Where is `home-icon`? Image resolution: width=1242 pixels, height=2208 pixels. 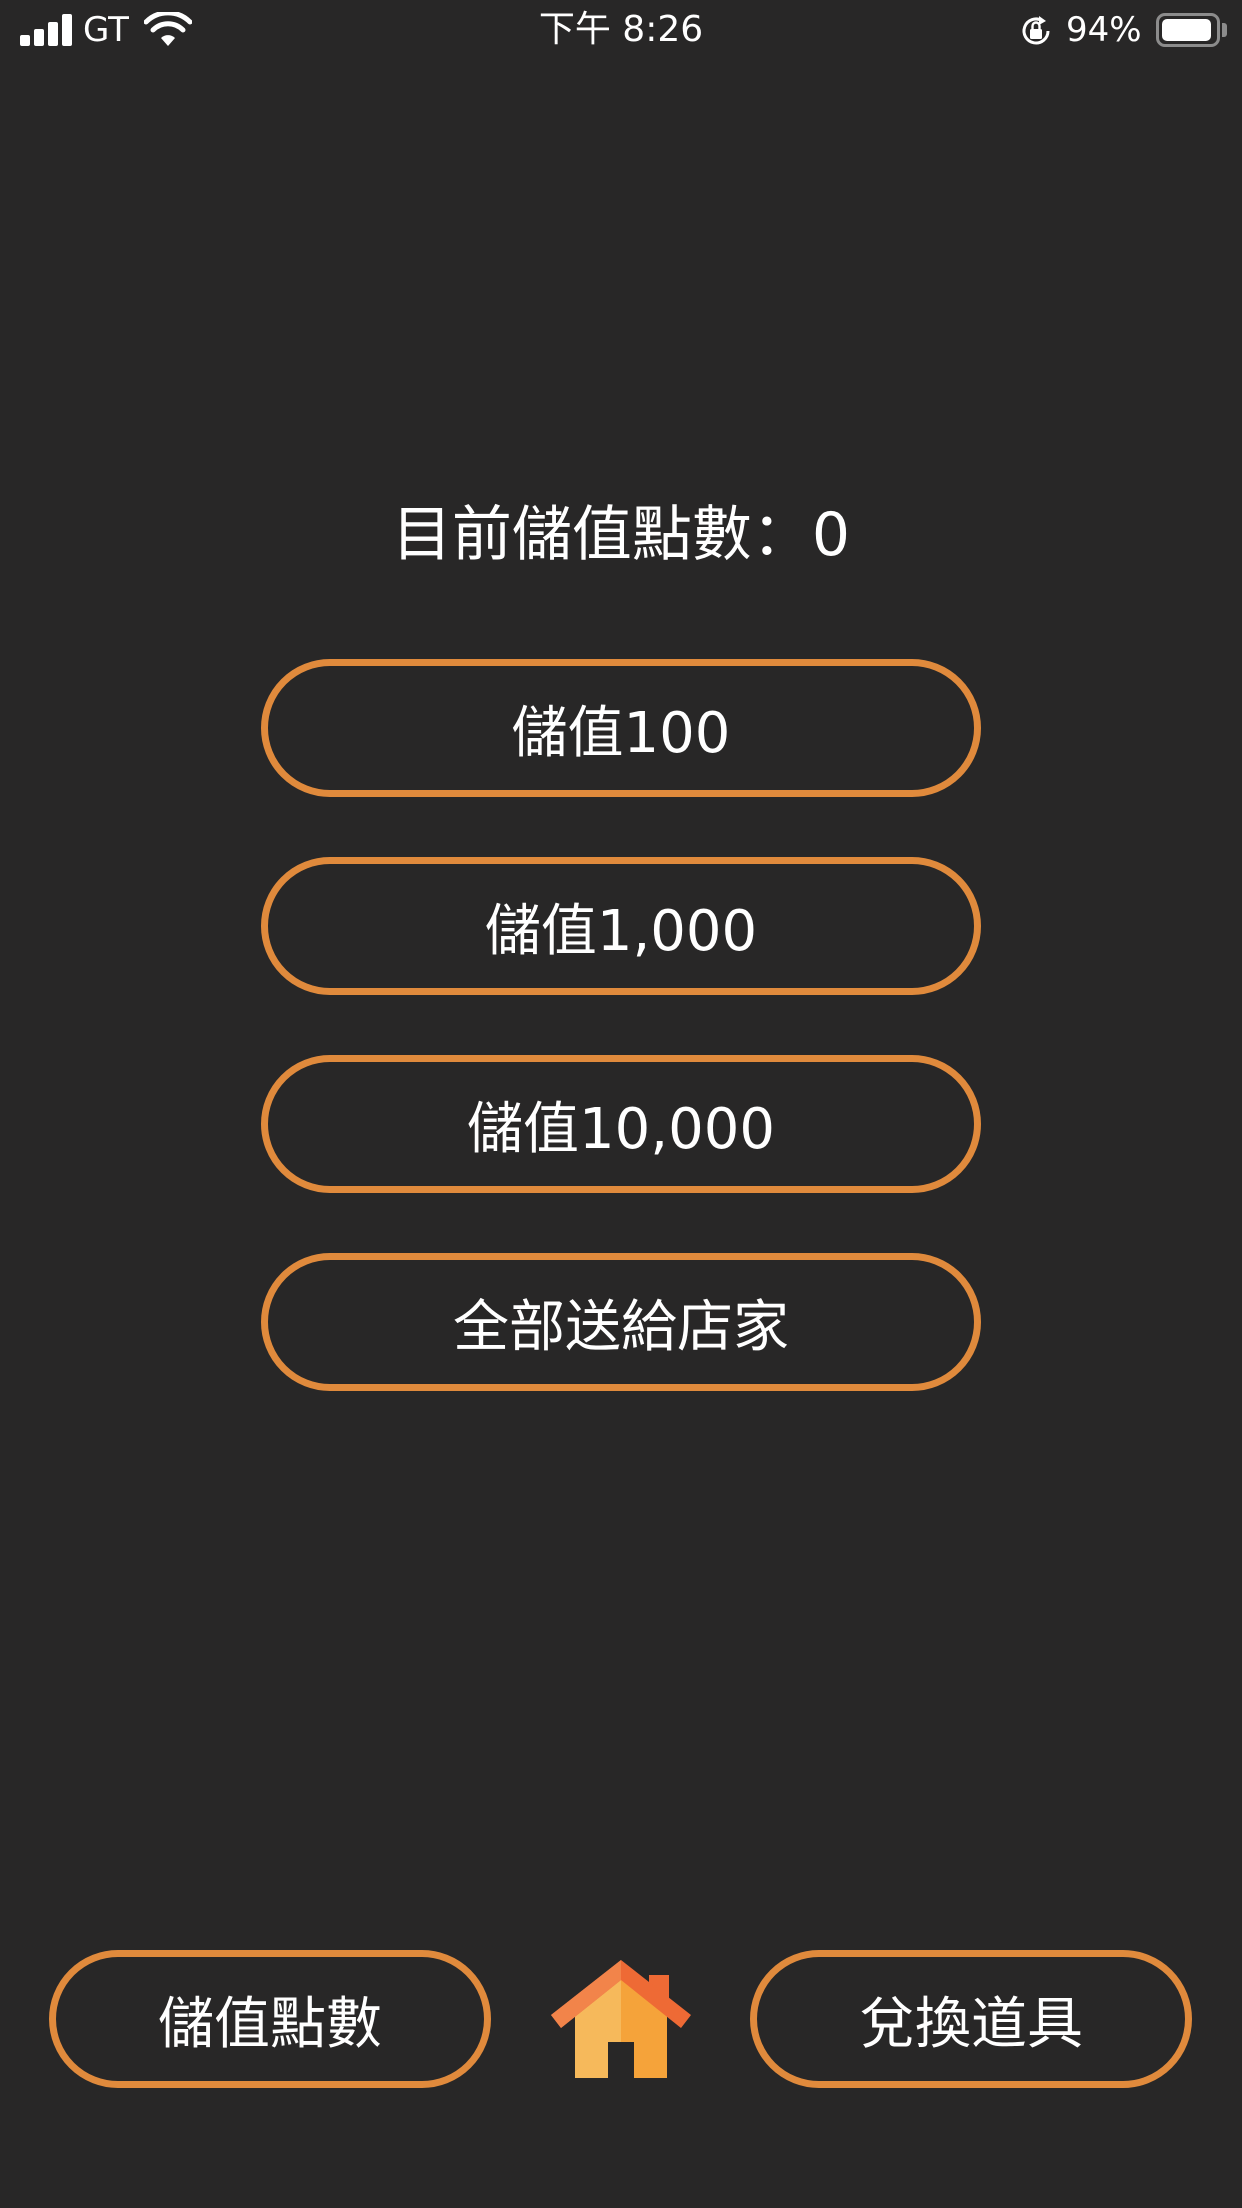 home-icon is located at coordinates (621, 2020).